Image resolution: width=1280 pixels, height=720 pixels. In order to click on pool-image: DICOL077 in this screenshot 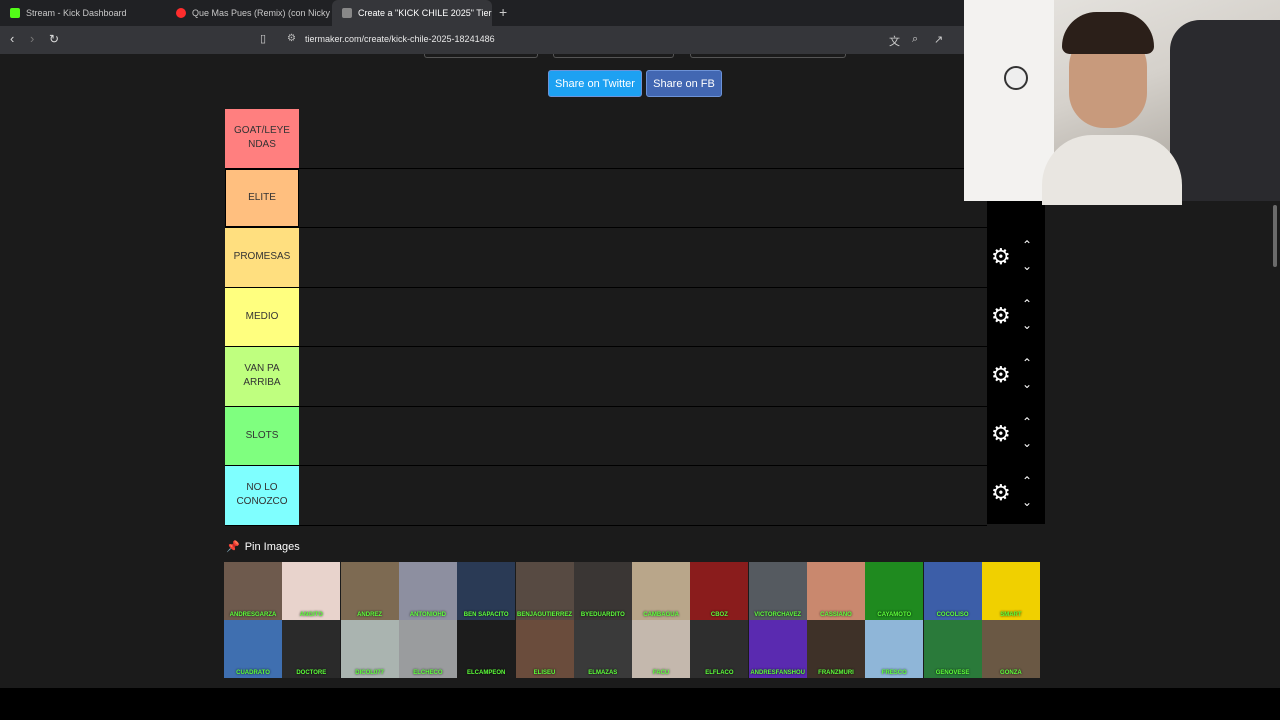, I will do `click(369, 649)`.